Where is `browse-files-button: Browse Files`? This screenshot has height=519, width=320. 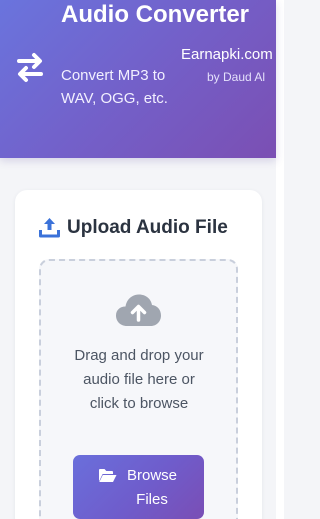
browse-files-button: Browse Files is located at coordinates (138, 487).